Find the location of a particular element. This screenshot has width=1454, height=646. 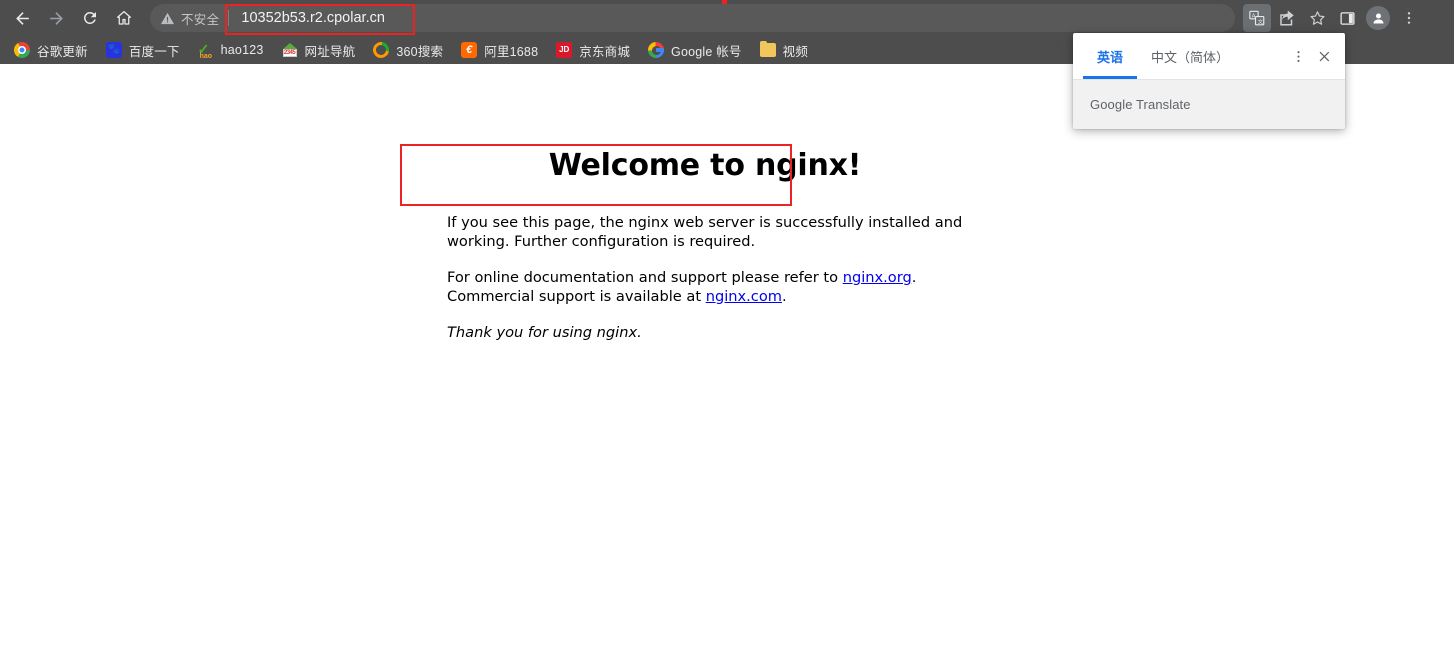

back-button is located at coordinates (22, 18).